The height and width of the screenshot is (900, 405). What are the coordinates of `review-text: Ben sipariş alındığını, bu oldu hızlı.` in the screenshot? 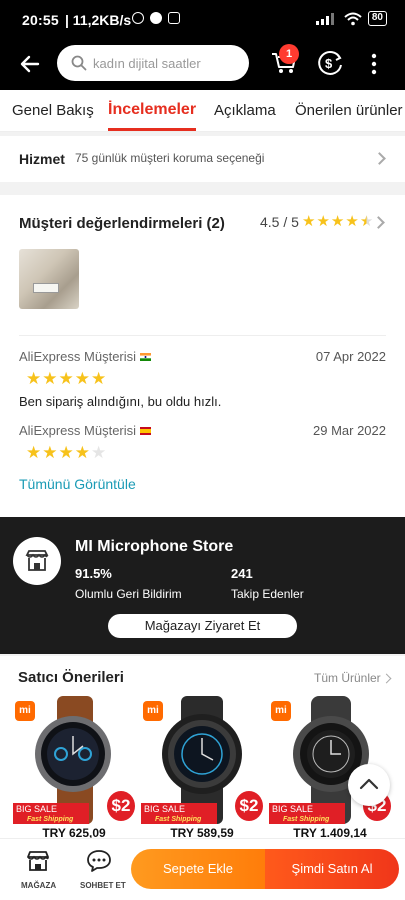 It's located at (120, 401).